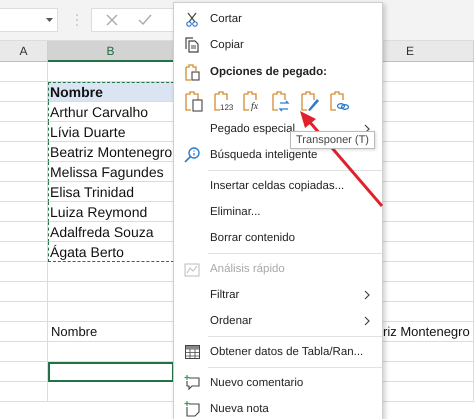 This screenshot has height=419, width=474. I want to click on table-cell: Nombre, so click(111, 92).